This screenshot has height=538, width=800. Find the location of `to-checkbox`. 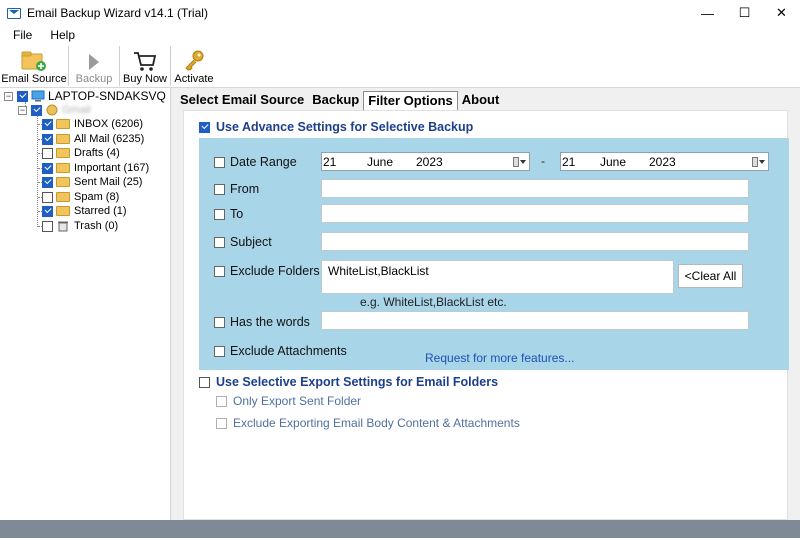

to-checkbox is located at coordinates (219, 214).